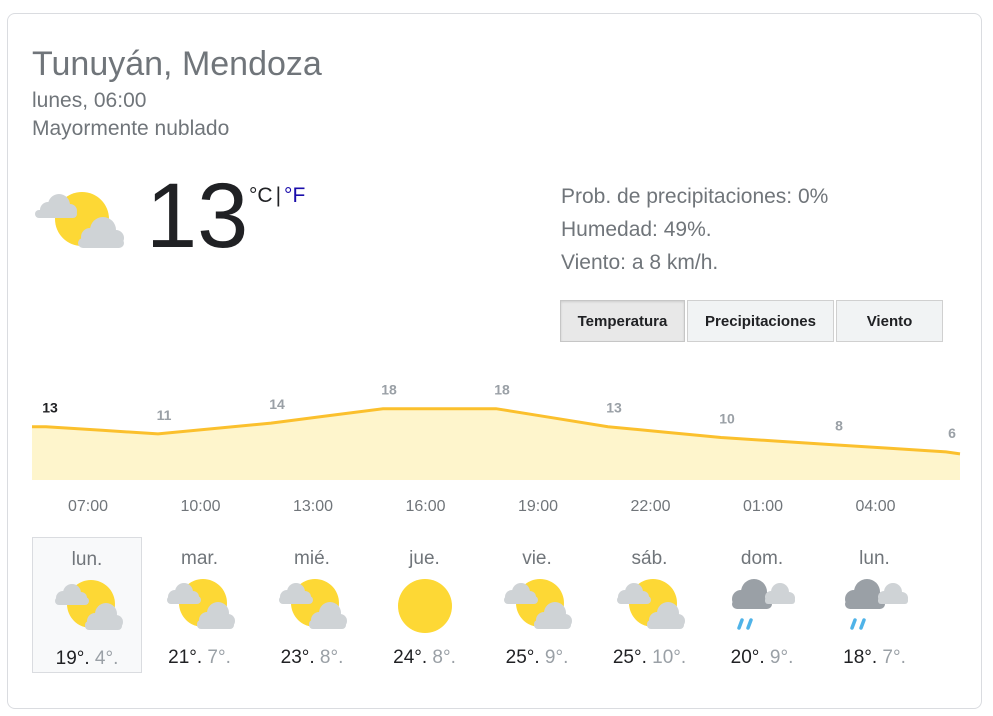  I want to click on low-temp: 4°, so click(104, 658).